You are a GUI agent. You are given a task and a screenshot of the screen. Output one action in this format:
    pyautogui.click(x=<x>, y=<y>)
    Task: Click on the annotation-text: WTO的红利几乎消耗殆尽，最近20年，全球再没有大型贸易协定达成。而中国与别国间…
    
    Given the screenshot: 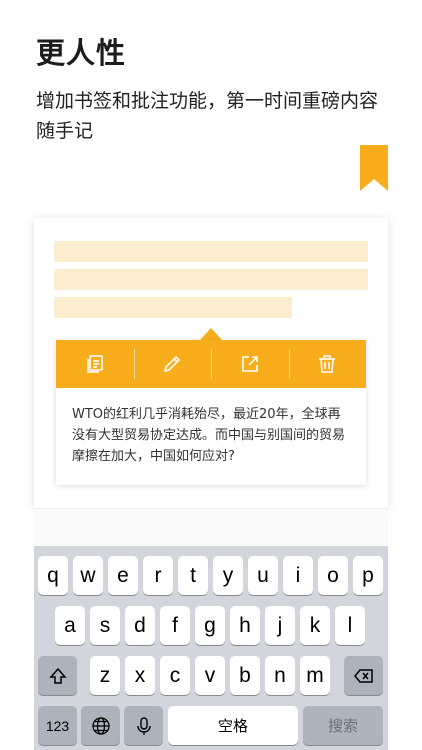 What is the action you would take?
    pyautogui.click(x=209, y=435)
    